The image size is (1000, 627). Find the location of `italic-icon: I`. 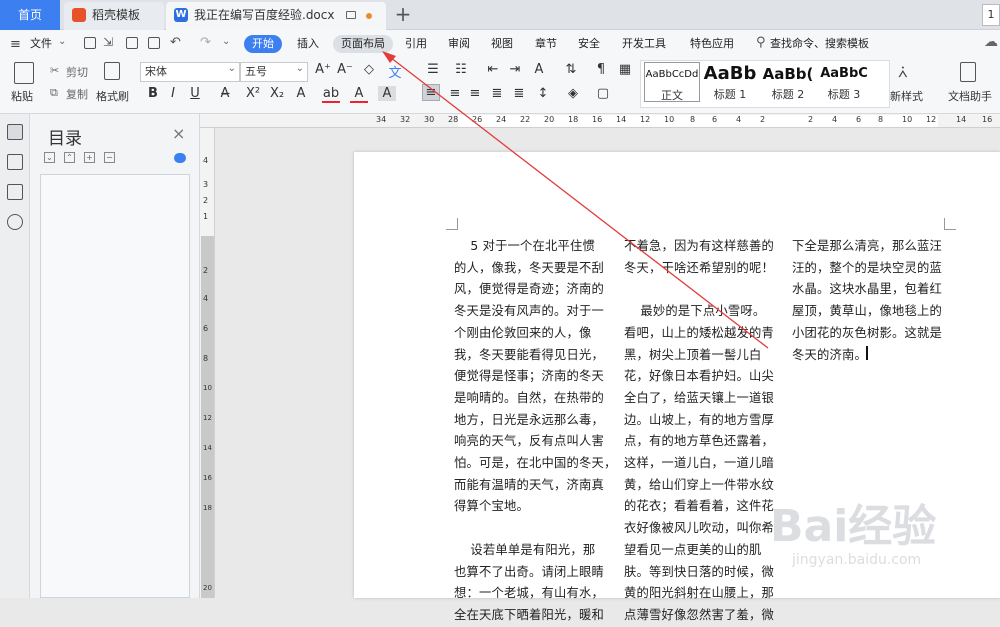

italic-icon: I is located at coordinates (173, 93).